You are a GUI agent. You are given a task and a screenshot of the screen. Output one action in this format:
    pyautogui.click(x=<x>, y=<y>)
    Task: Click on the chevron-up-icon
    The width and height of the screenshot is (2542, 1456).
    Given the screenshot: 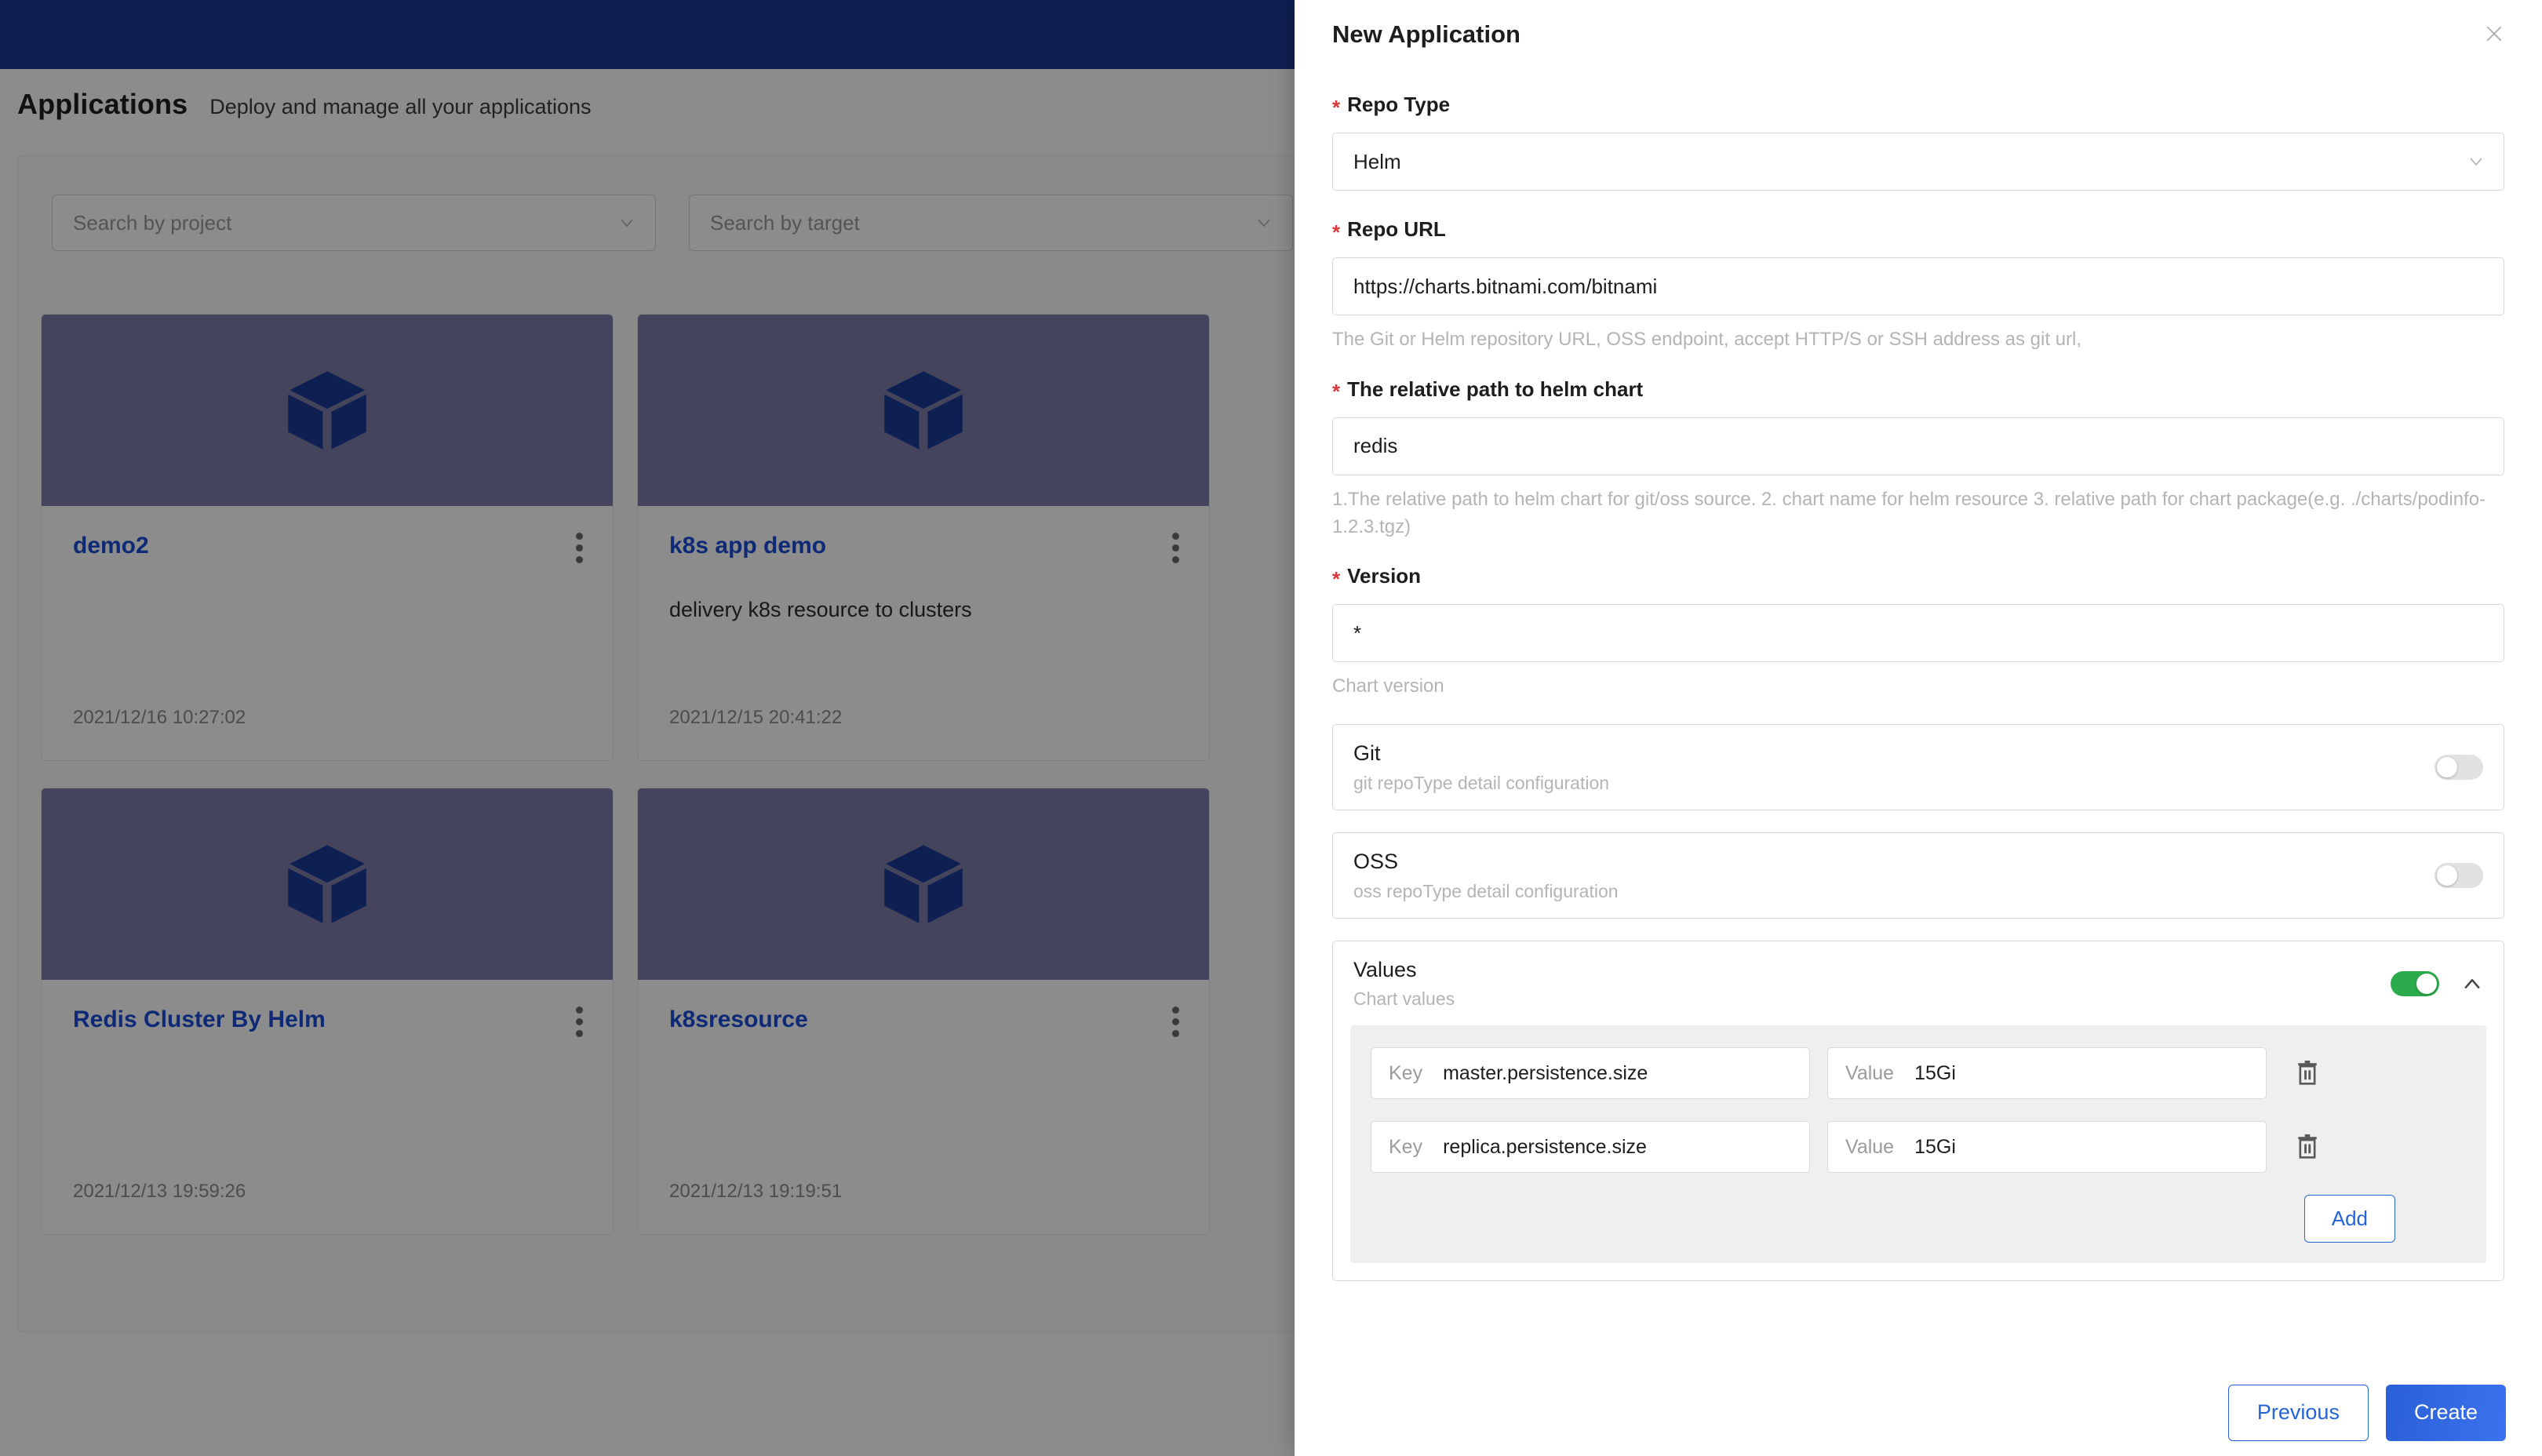 What is the action you would take?
    pyautogui.click(x=2472, y=984)
    